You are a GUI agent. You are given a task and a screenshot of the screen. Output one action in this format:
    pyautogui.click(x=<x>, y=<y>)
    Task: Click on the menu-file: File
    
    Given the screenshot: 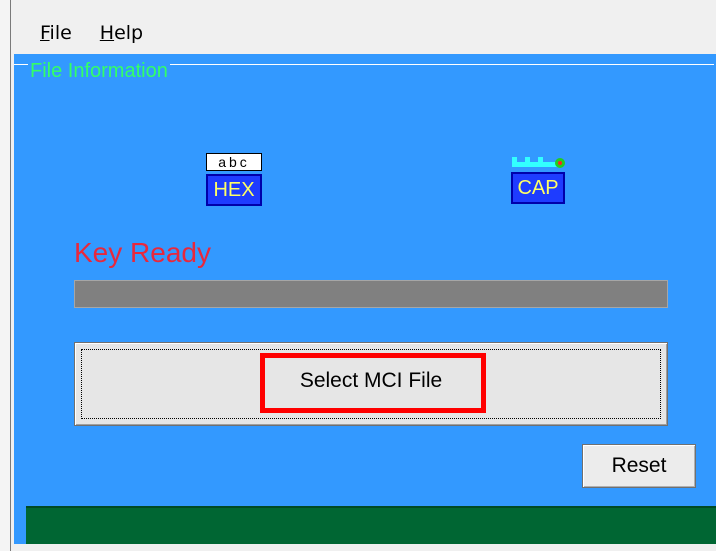 What is the action you would take?
    pyautogui.click(x=56, y=33)
    